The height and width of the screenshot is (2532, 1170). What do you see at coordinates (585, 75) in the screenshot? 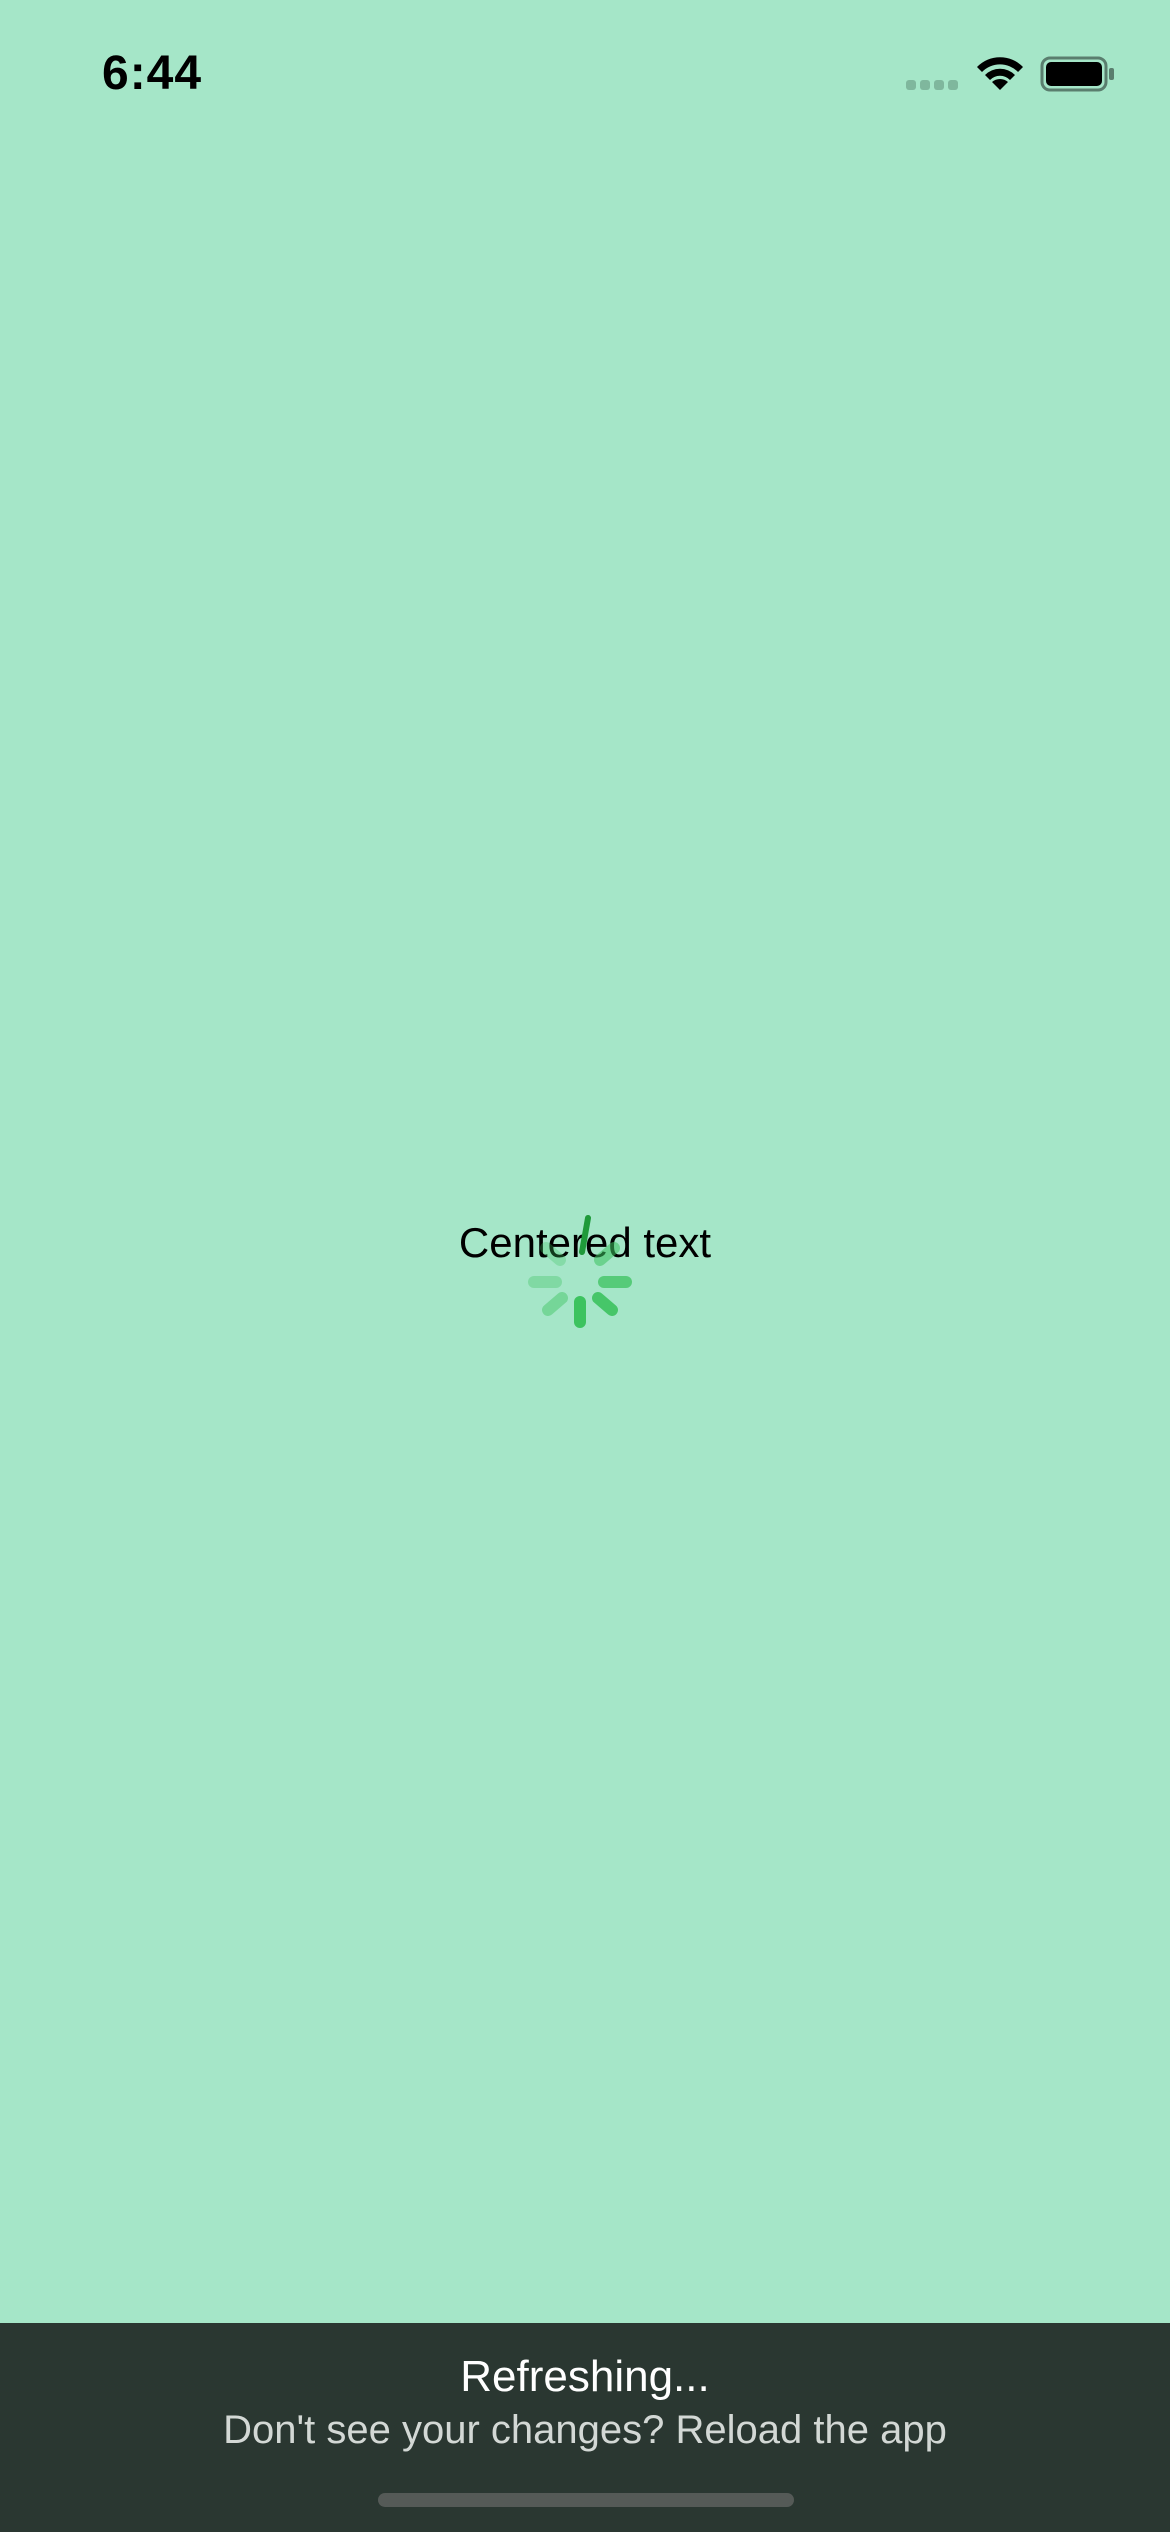
I see `status-bar: 6:44` at bounding box center [585, 75].